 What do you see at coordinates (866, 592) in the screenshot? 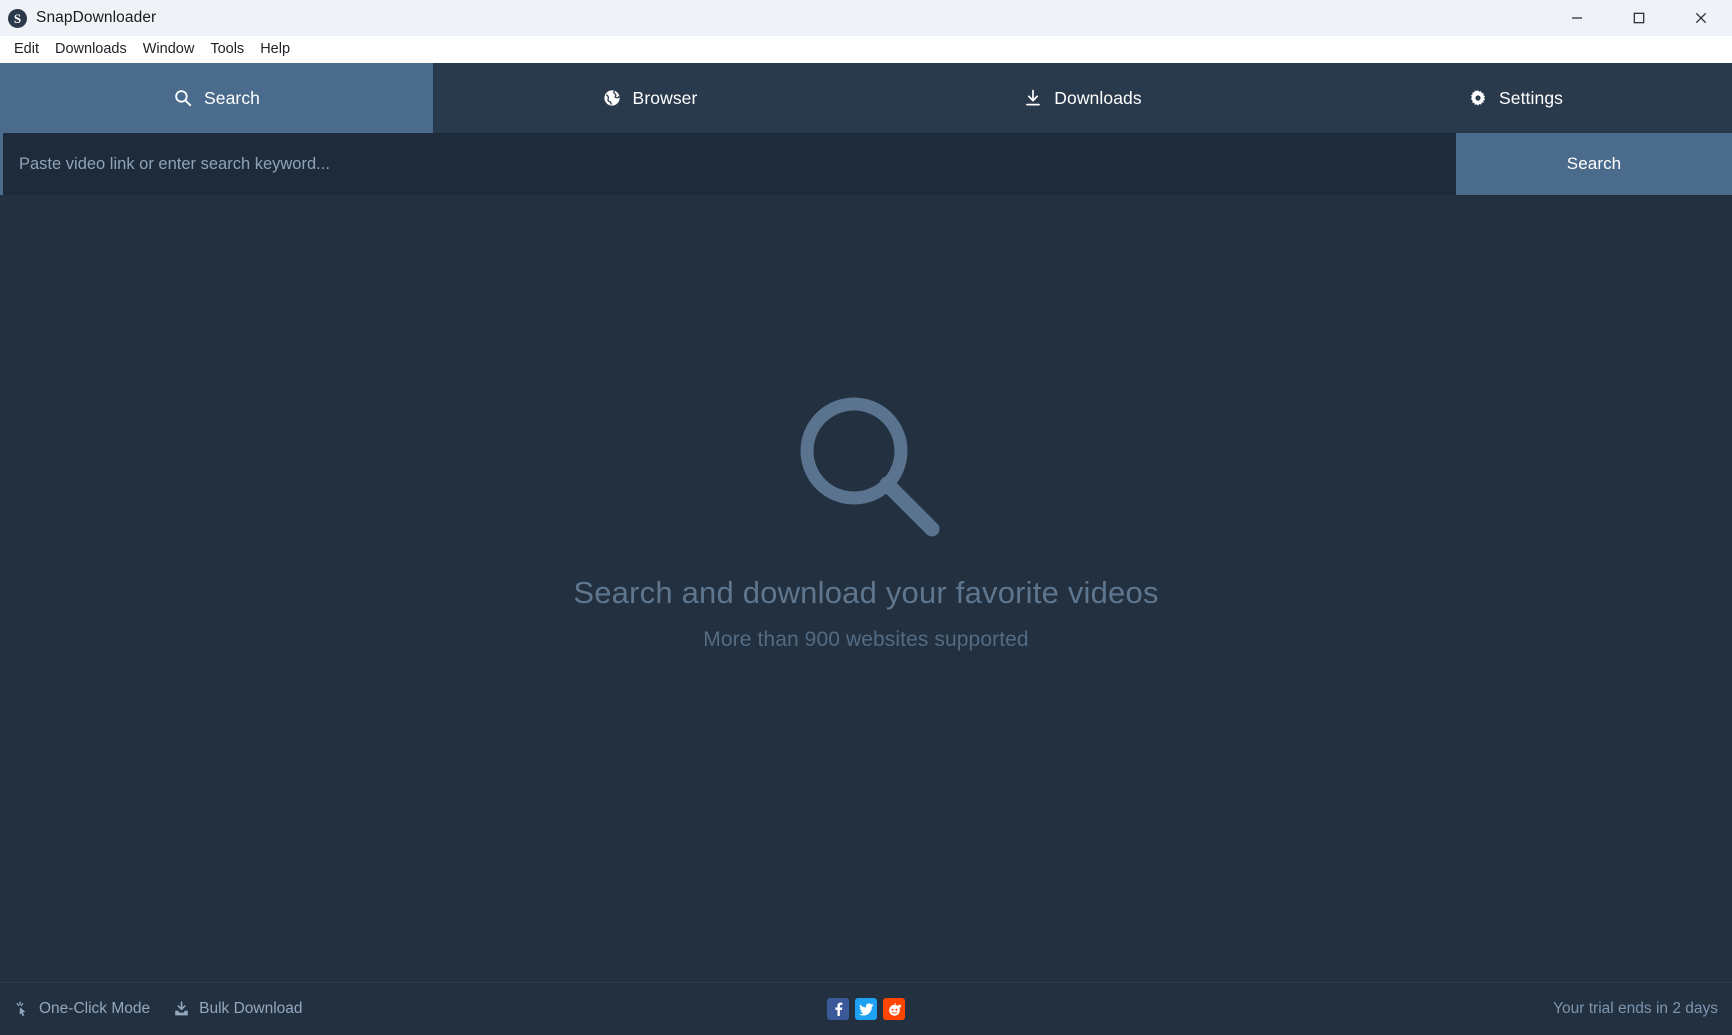
I see `empty-state-title: Search and download your favorite videos` at bounding box center [866, 592].